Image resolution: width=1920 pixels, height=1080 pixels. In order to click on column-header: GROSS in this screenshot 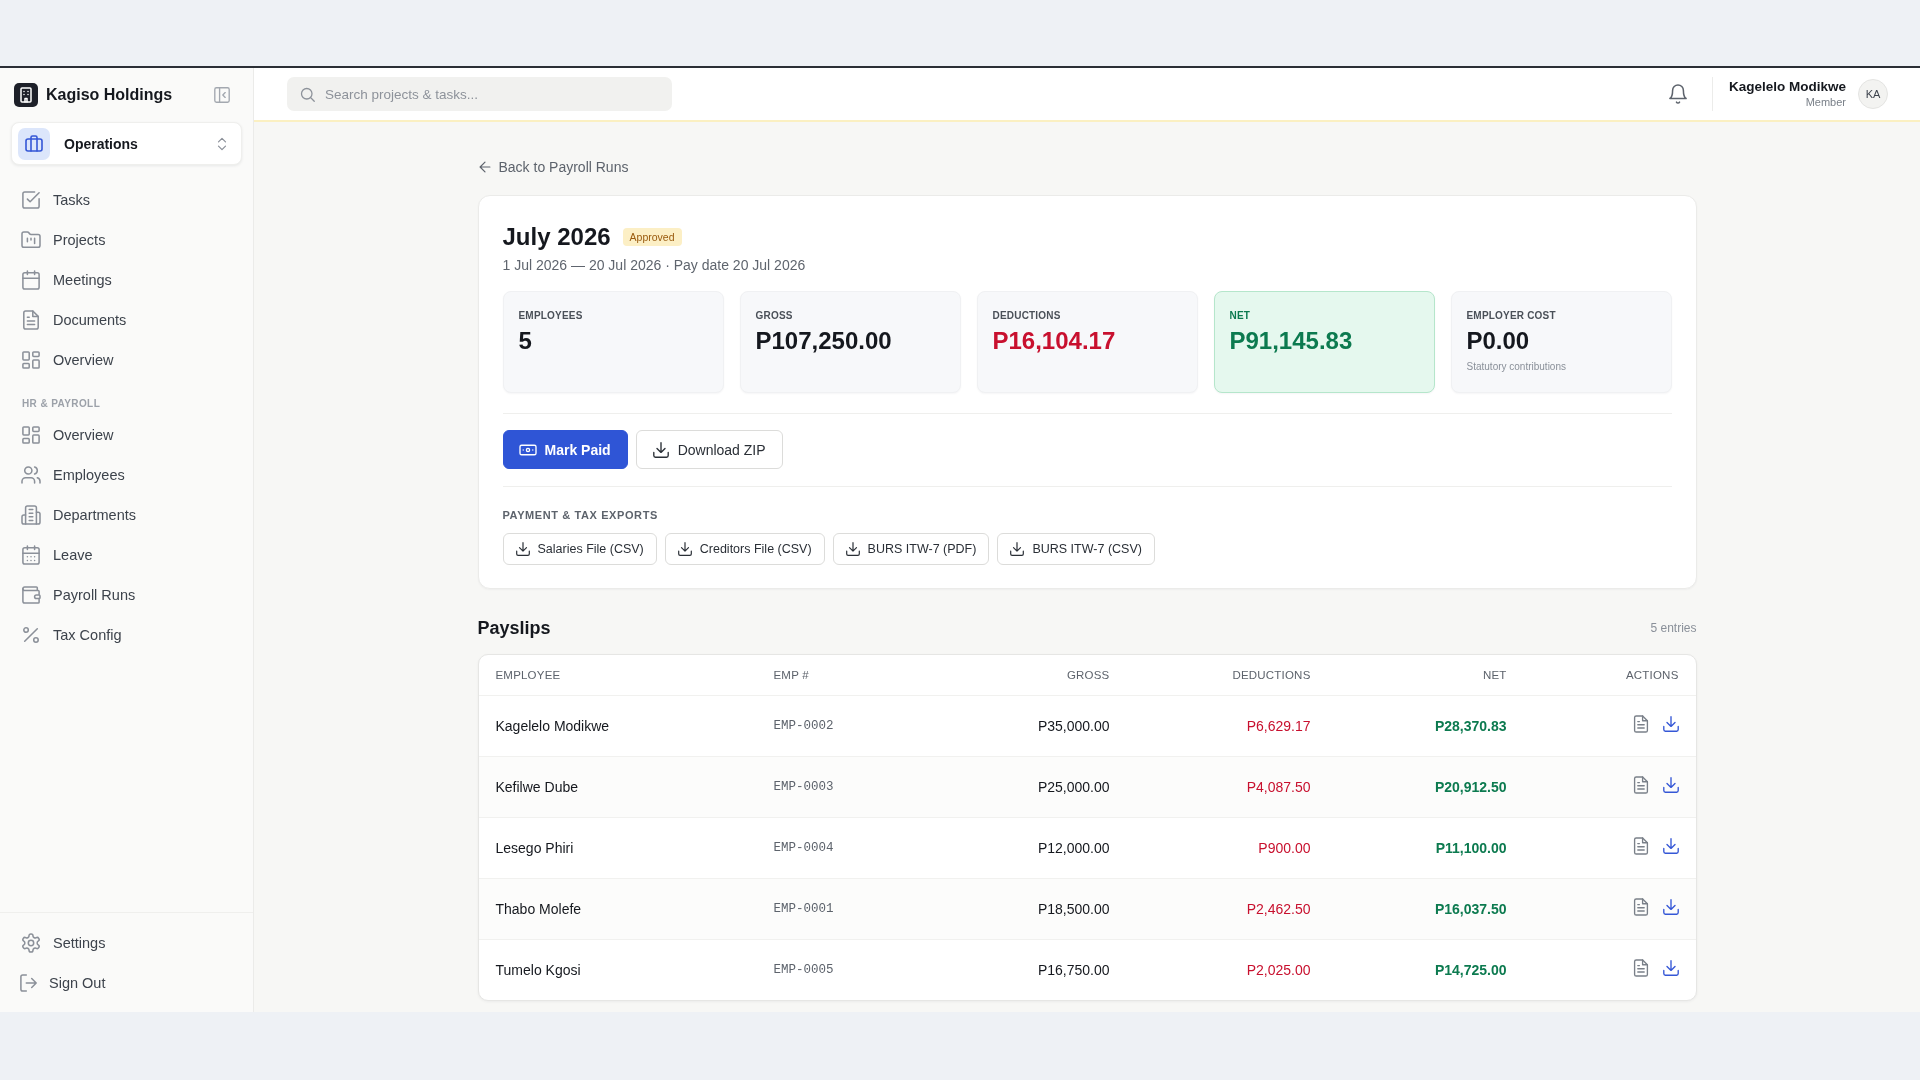, I will do `click(1088, 675)`.